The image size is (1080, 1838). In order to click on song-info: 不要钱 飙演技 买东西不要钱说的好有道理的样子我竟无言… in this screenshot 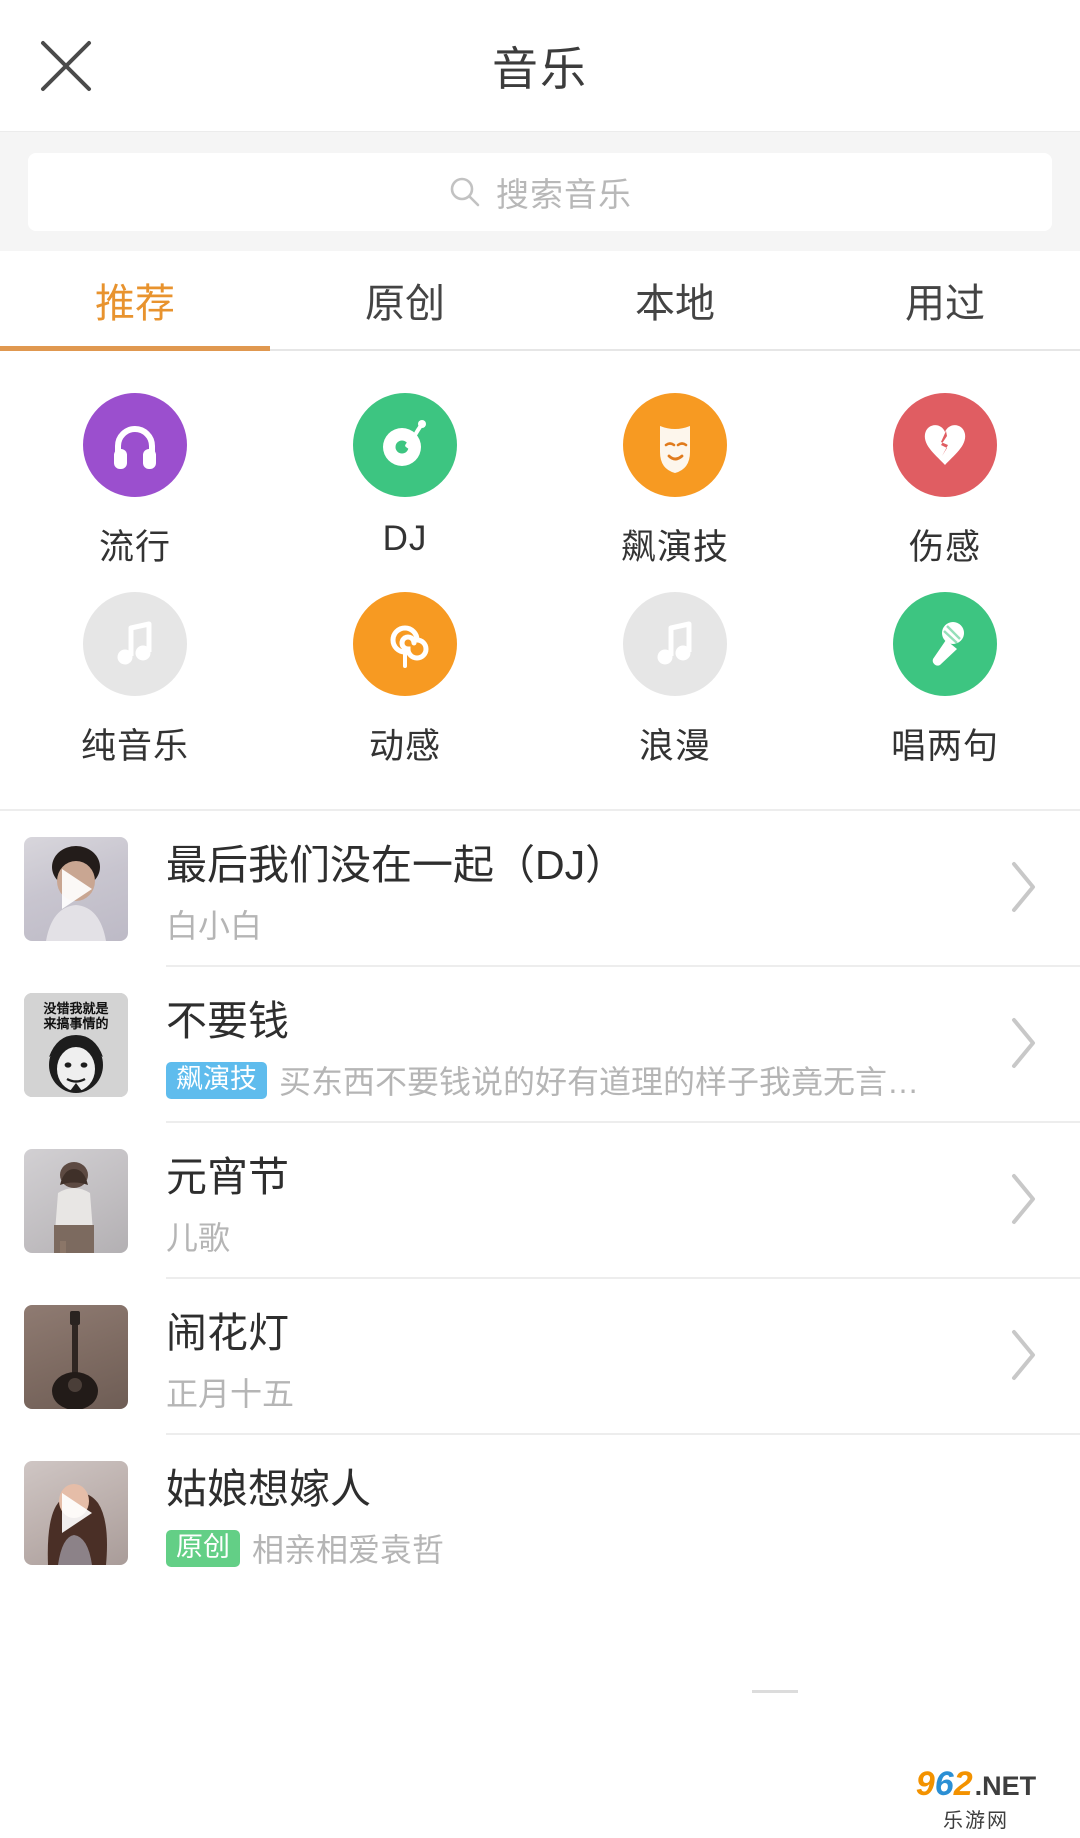, I will do `click(577, 1045)`.